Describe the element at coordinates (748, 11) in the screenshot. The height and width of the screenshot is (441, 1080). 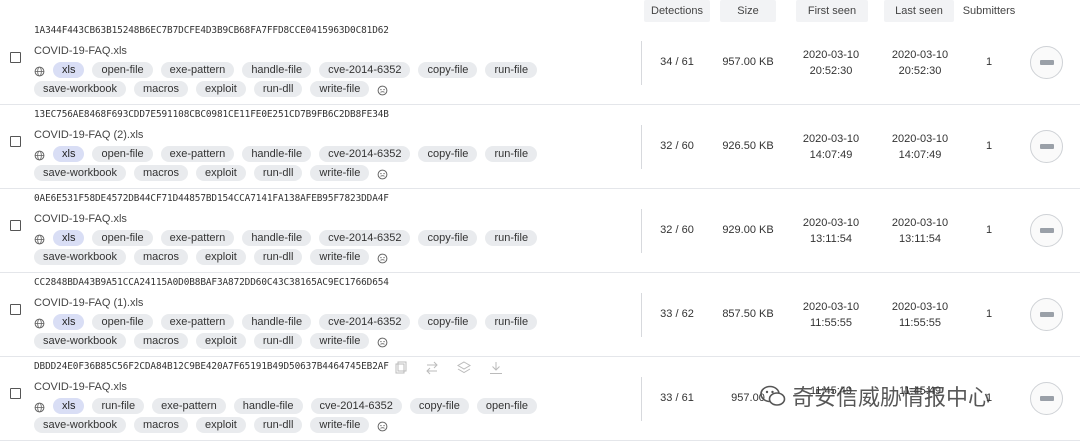
I see `size-header: Size` at that location.